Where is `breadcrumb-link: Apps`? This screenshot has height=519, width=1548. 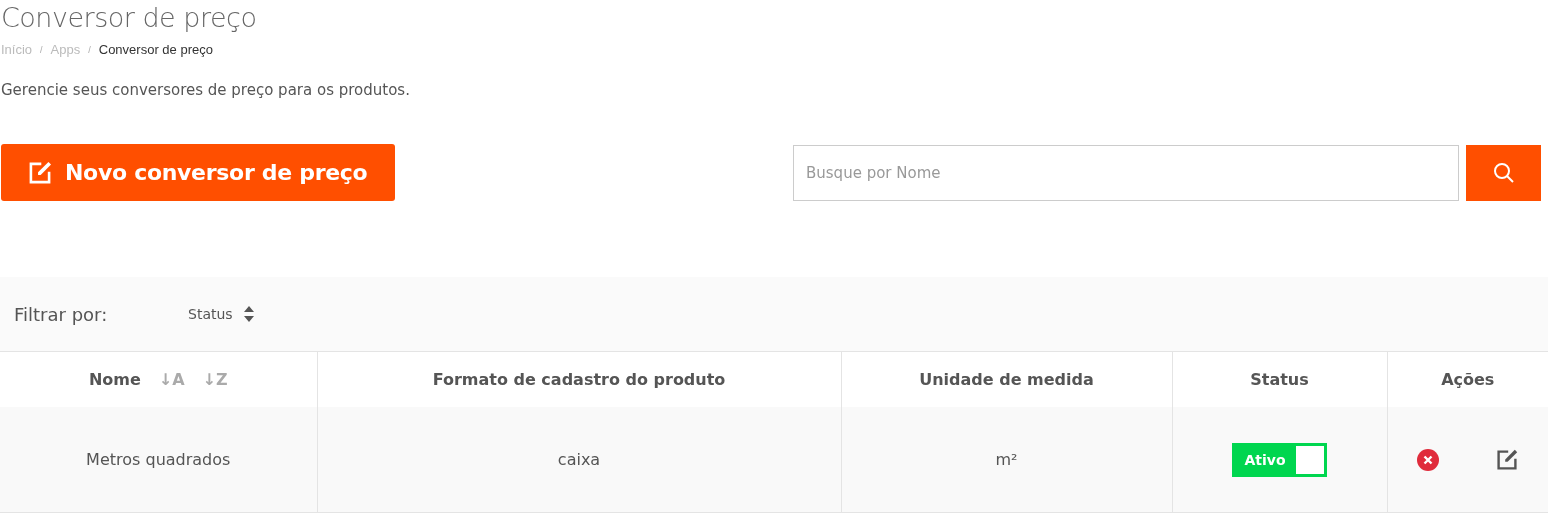
breadcrumb-link: Apps is located at coordinates (65, 50).